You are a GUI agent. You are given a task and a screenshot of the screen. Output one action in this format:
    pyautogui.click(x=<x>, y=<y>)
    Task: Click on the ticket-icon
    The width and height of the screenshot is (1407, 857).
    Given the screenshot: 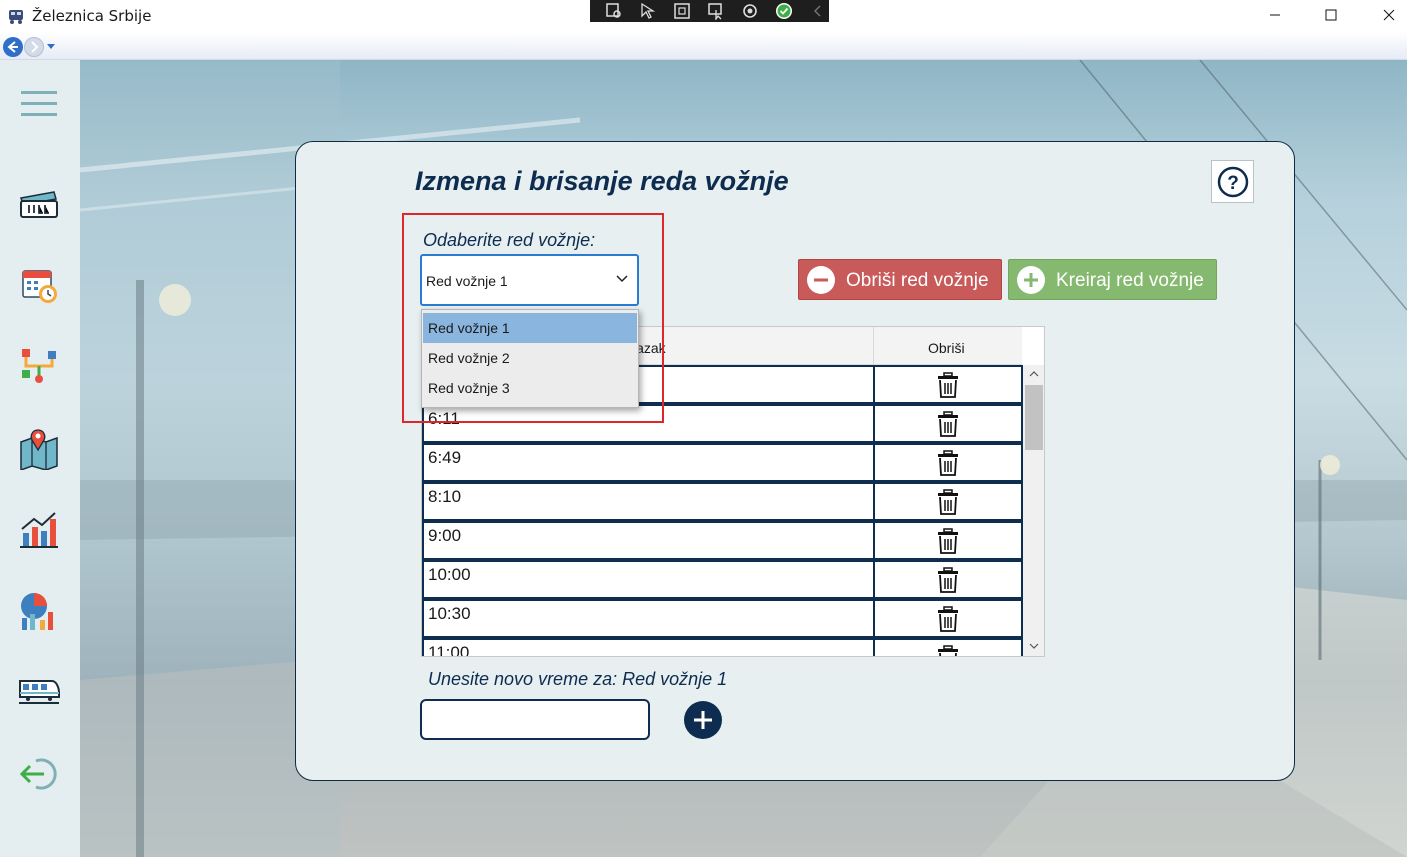 What is the action you would take?
    pyautogui.click(x=39, y=205)
    